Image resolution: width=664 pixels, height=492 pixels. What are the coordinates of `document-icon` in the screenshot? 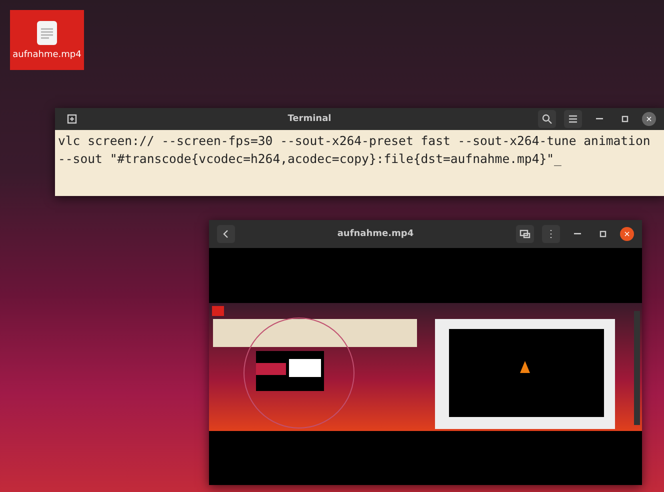 It's located at (47, 33).